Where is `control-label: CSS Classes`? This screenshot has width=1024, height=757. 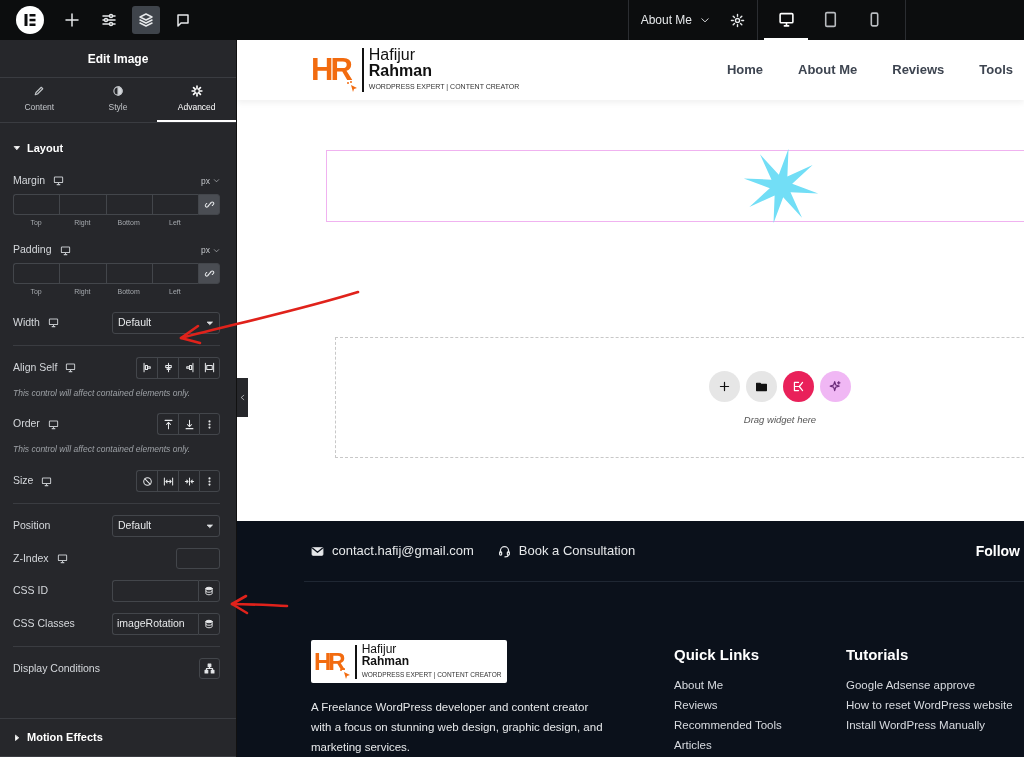
control-label: CSS Classes is located at coordinates (44, 624).